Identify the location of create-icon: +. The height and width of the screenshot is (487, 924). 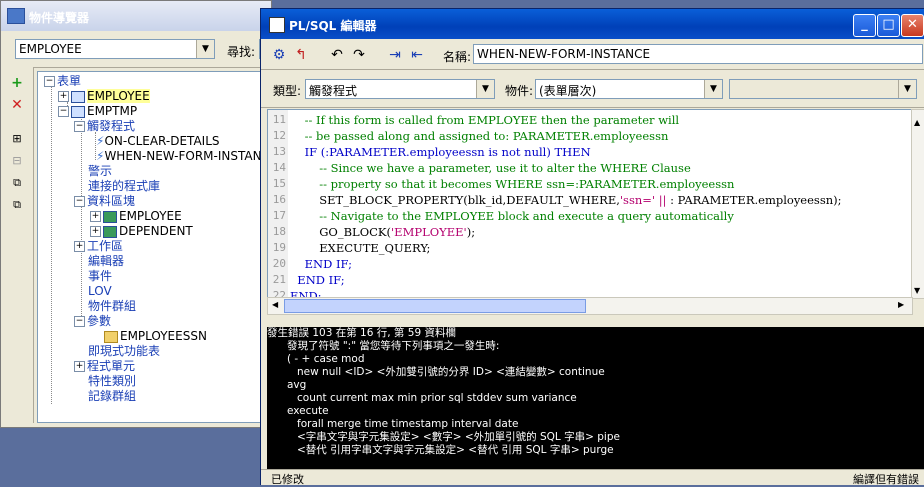
(17, 83).